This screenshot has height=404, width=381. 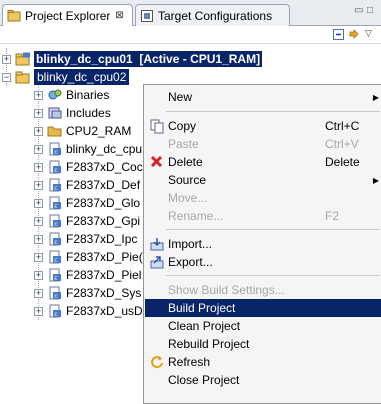 What do you see at coordinates (55, 113) in the screenshot?
I see `includes-icon` at bounding box center [55, 113].